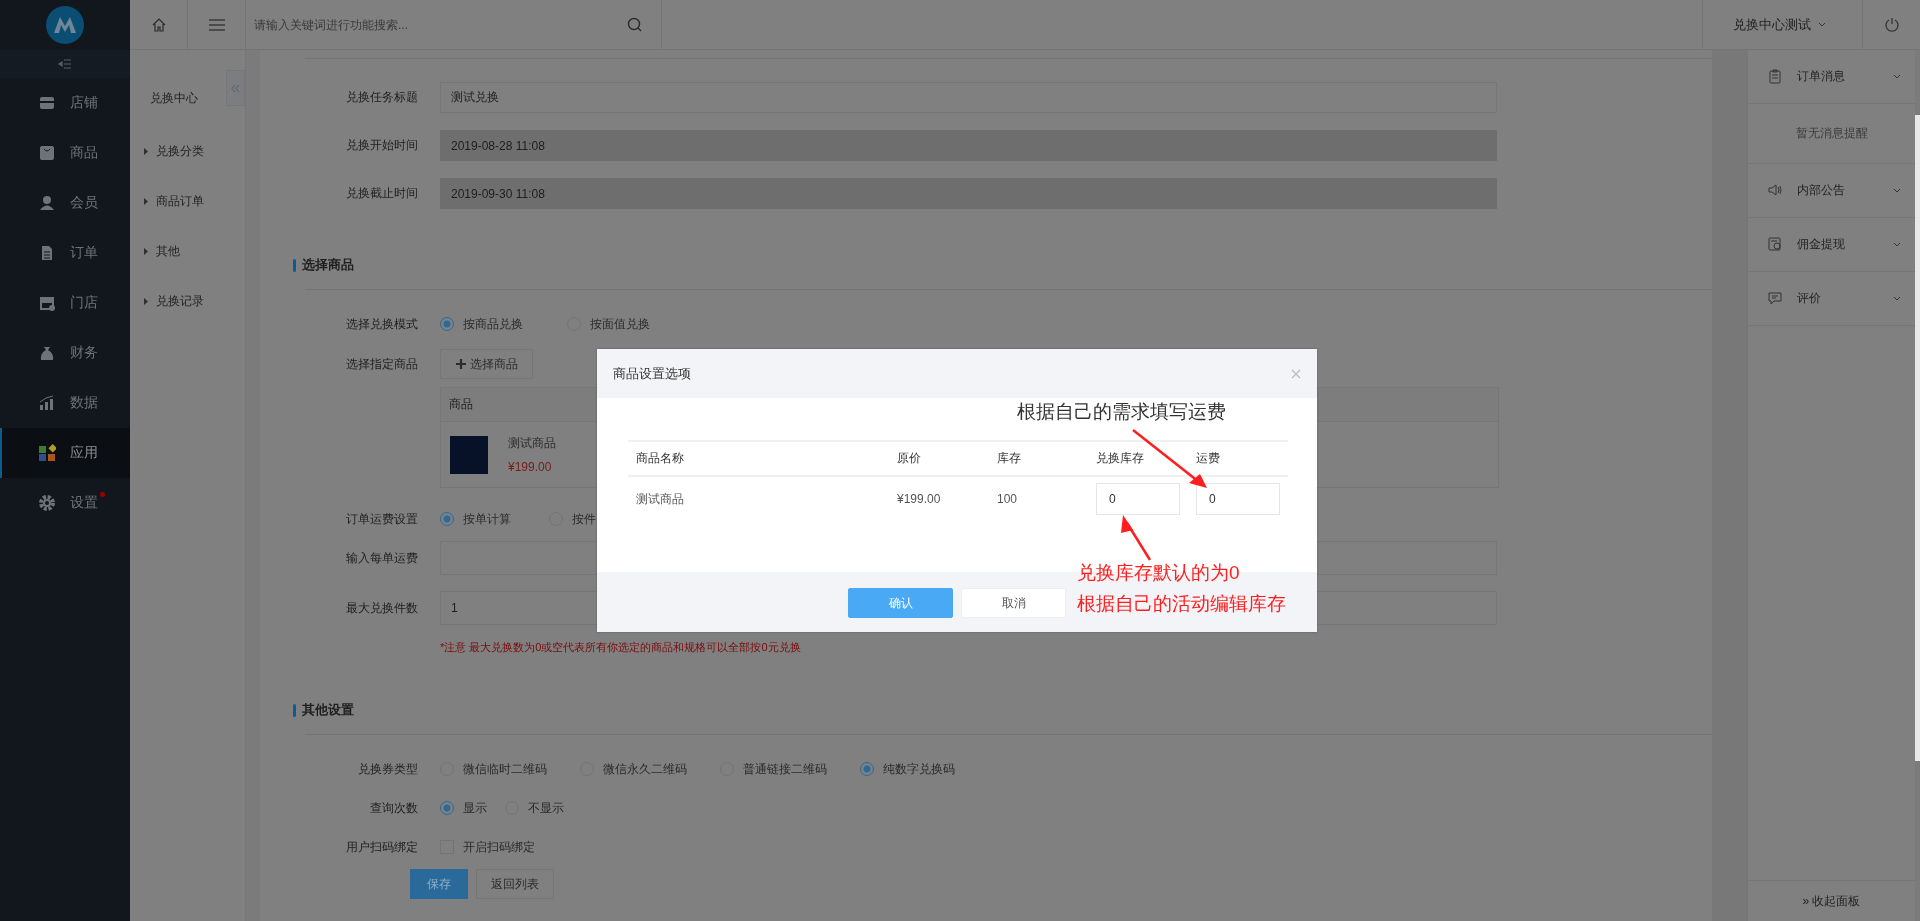  I want to click on subnav-item: 商品订单, so click(187, 201).